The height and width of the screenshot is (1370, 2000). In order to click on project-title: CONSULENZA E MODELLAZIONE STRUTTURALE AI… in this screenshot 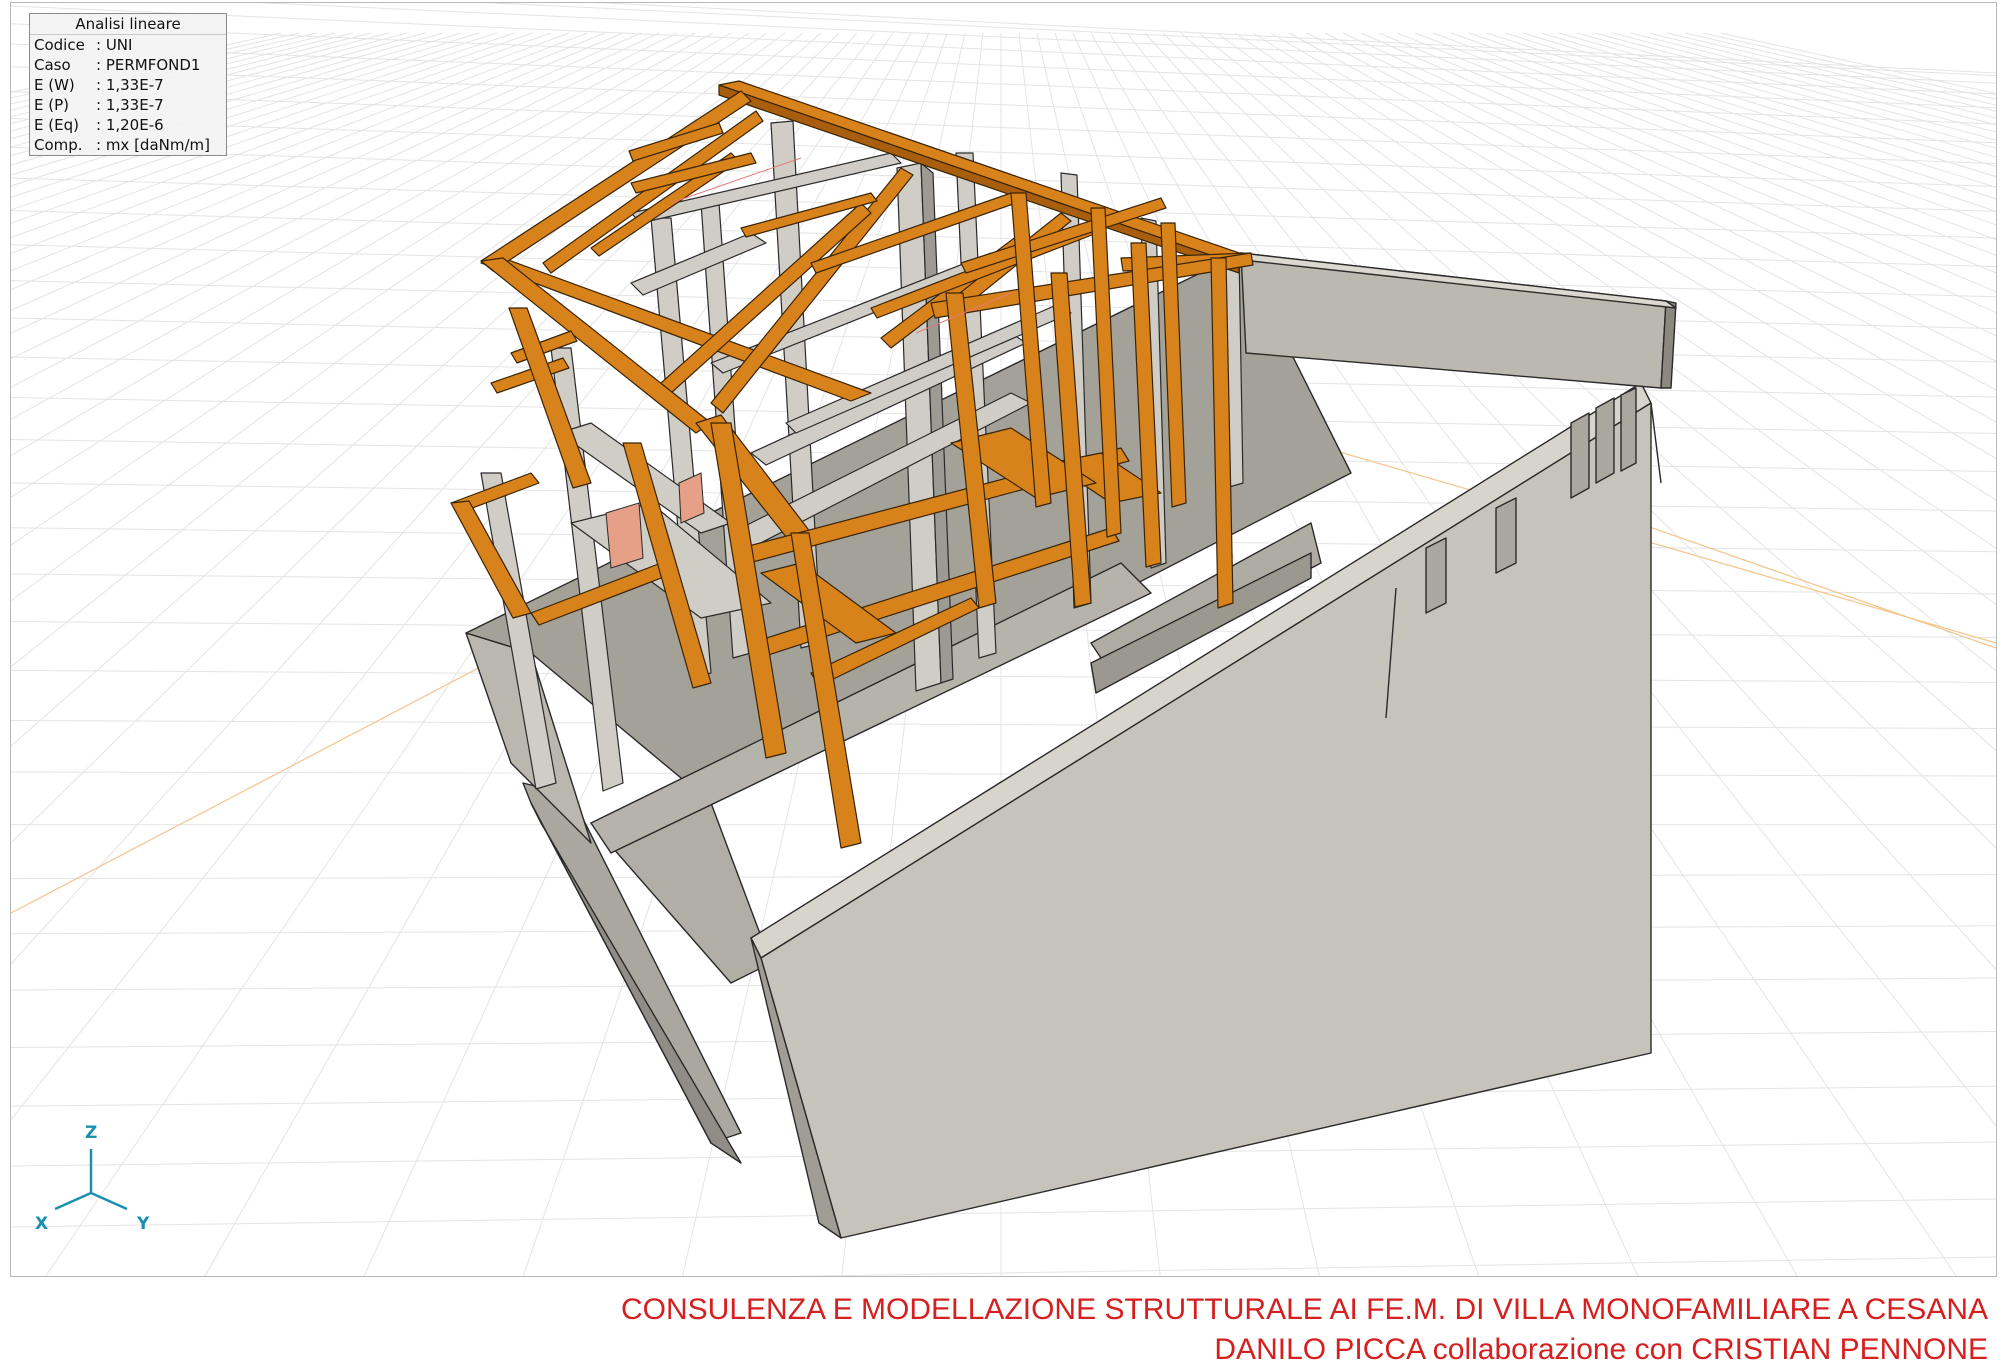, I will do `click(1304, 1309)`.